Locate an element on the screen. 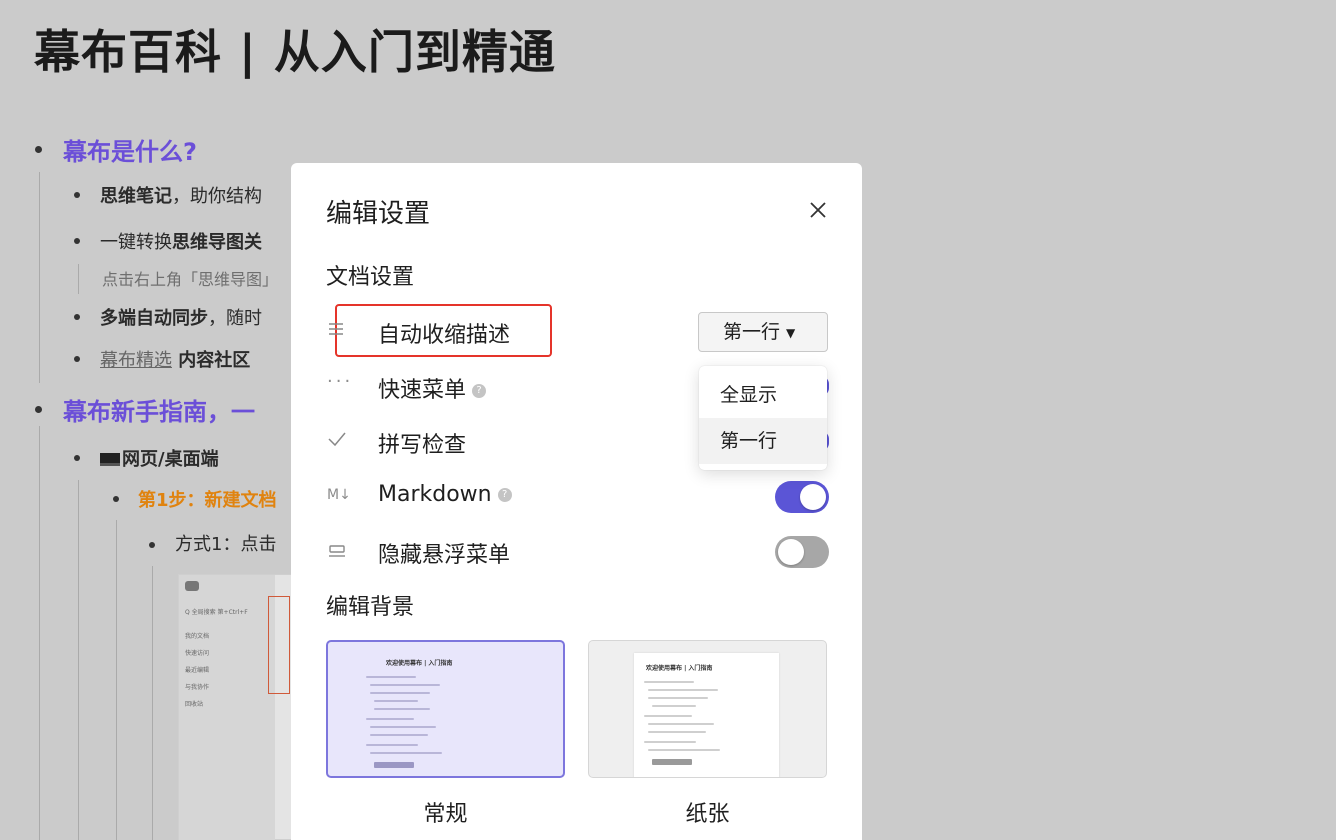  auto-collapse-select: 第一行 ▼ is located at coordinates (763, 332).